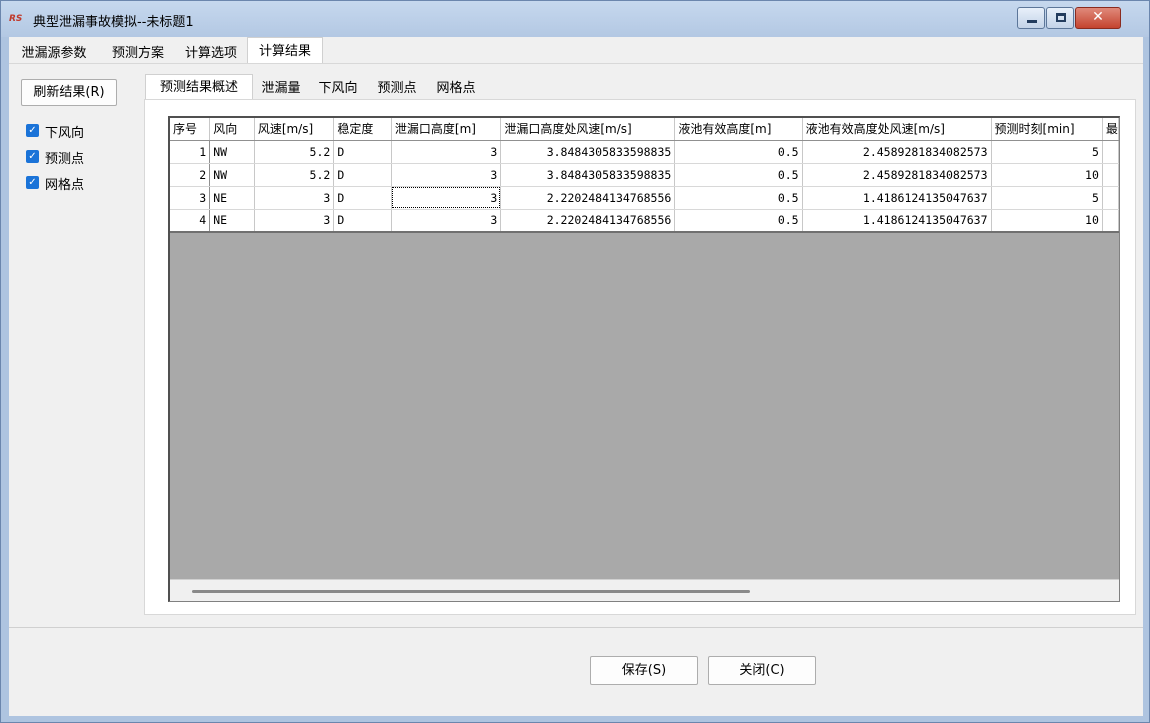 Image resolution: width=1150 pixels, height=723 pixels. Describe the element at coordinates (1047, 129) in the screenshot. I see `column-header: 预测时刻[min]` at that location.